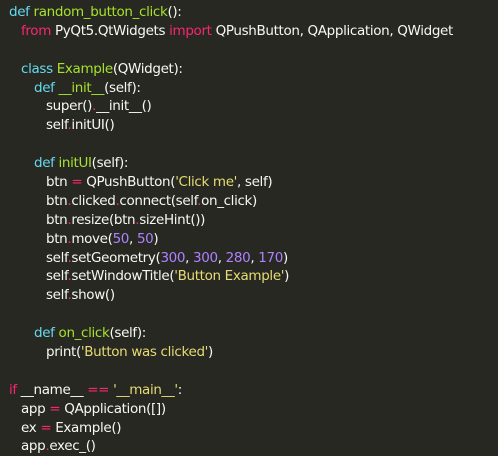 The image size is (498, 456). I want to click on code-line-15: self.setWindowTitle('Button Example'), so click(249, 276).